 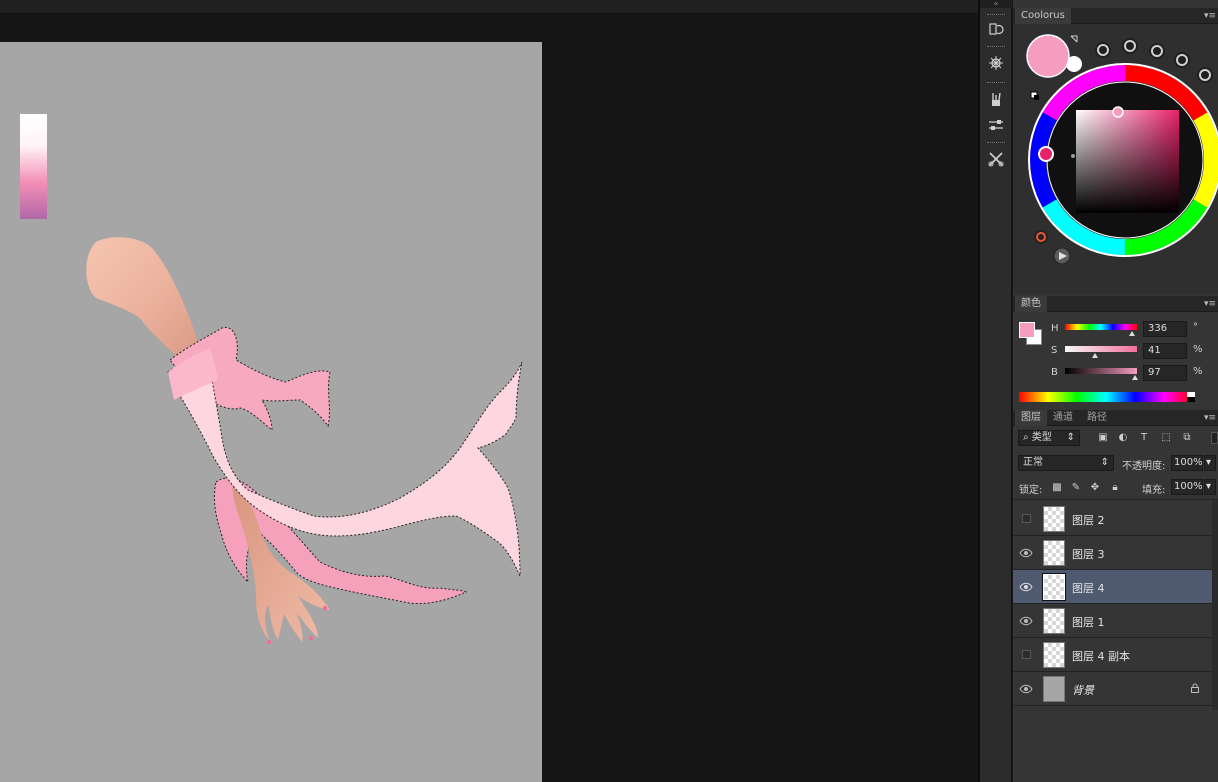 What do you see at coordinates (1112, 553) in the screenshot?
I see `layer-row-layer3: 图层 3` at bounding box center [1112, 553].